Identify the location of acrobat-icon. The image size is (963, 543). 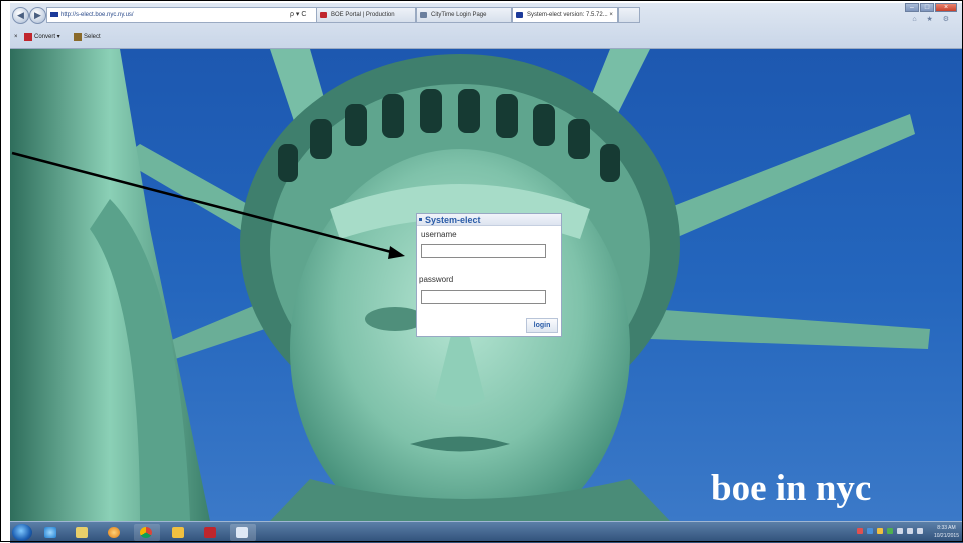
(210, 532).